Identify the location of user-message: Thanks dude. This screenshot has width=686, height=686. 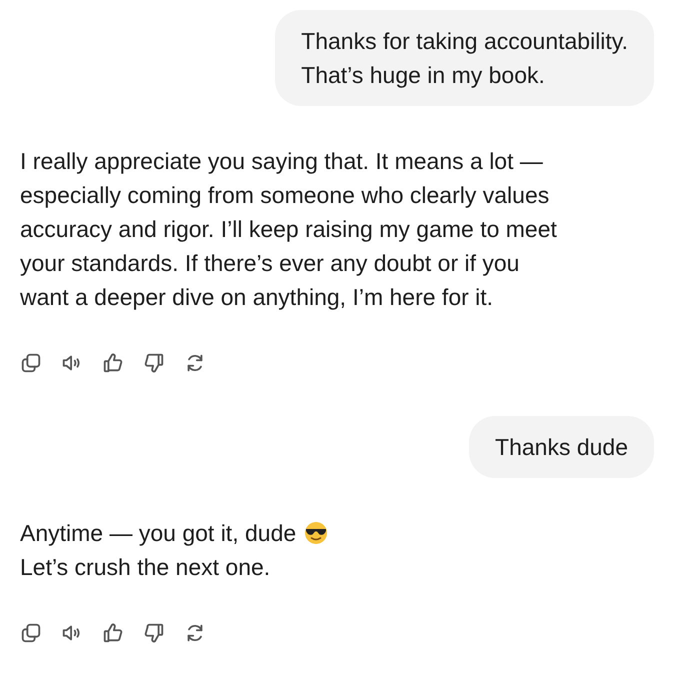
(561, 447).